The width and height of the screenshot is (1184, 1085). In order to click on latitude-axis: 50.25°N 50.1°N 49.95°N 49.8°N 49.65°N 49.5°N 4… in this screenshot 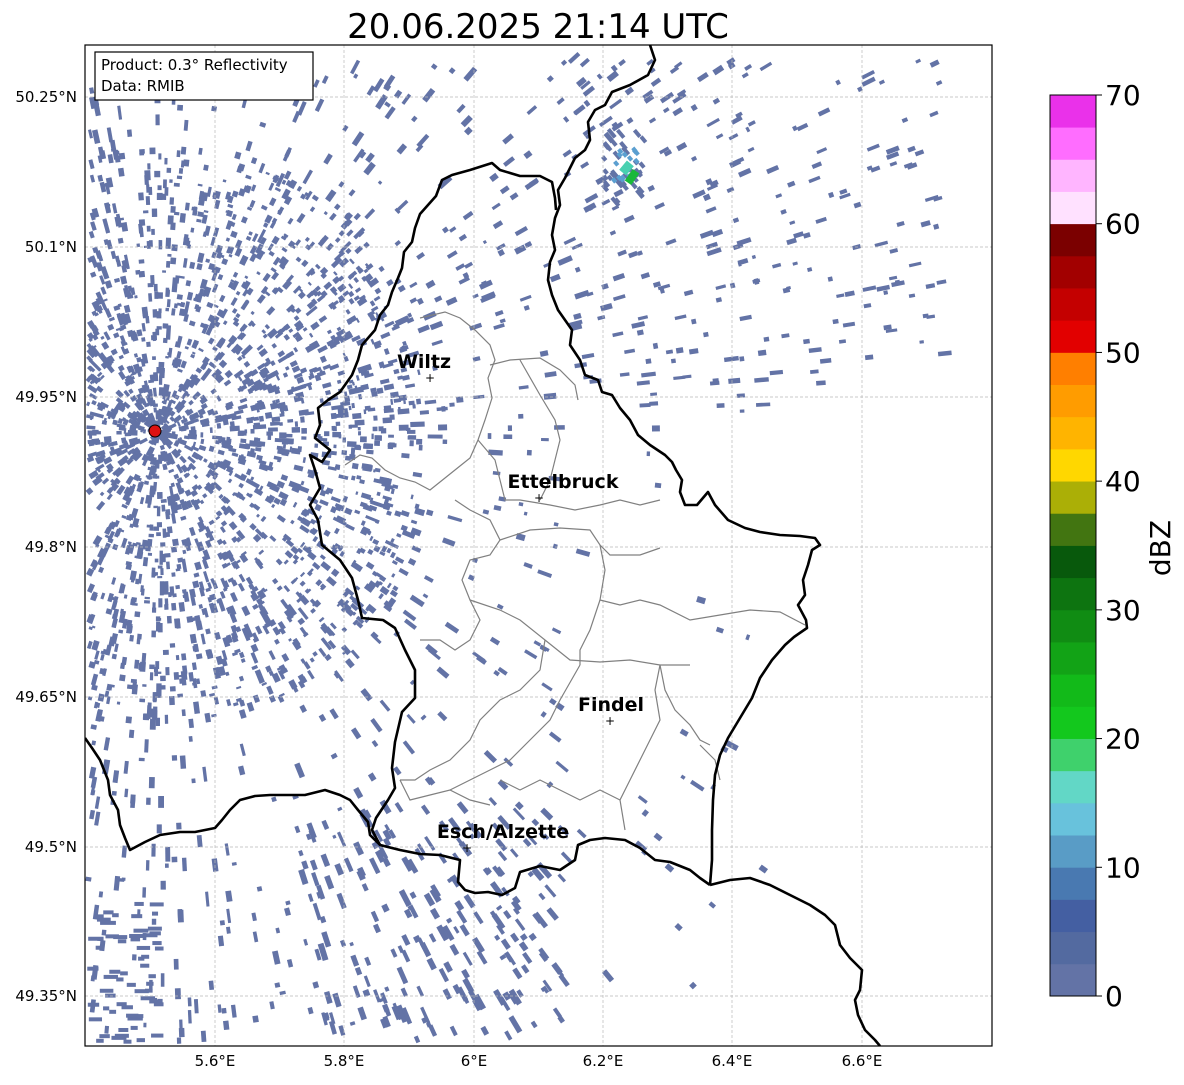, I will do `click(46, 546)`.